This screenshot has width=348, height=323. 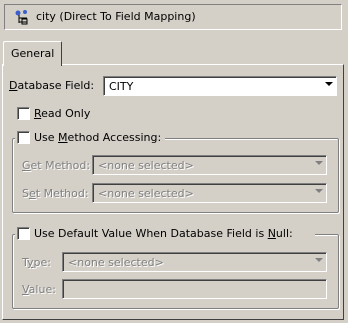 I want to click on database-field-combo: CITY, so click(x=220, y=86).